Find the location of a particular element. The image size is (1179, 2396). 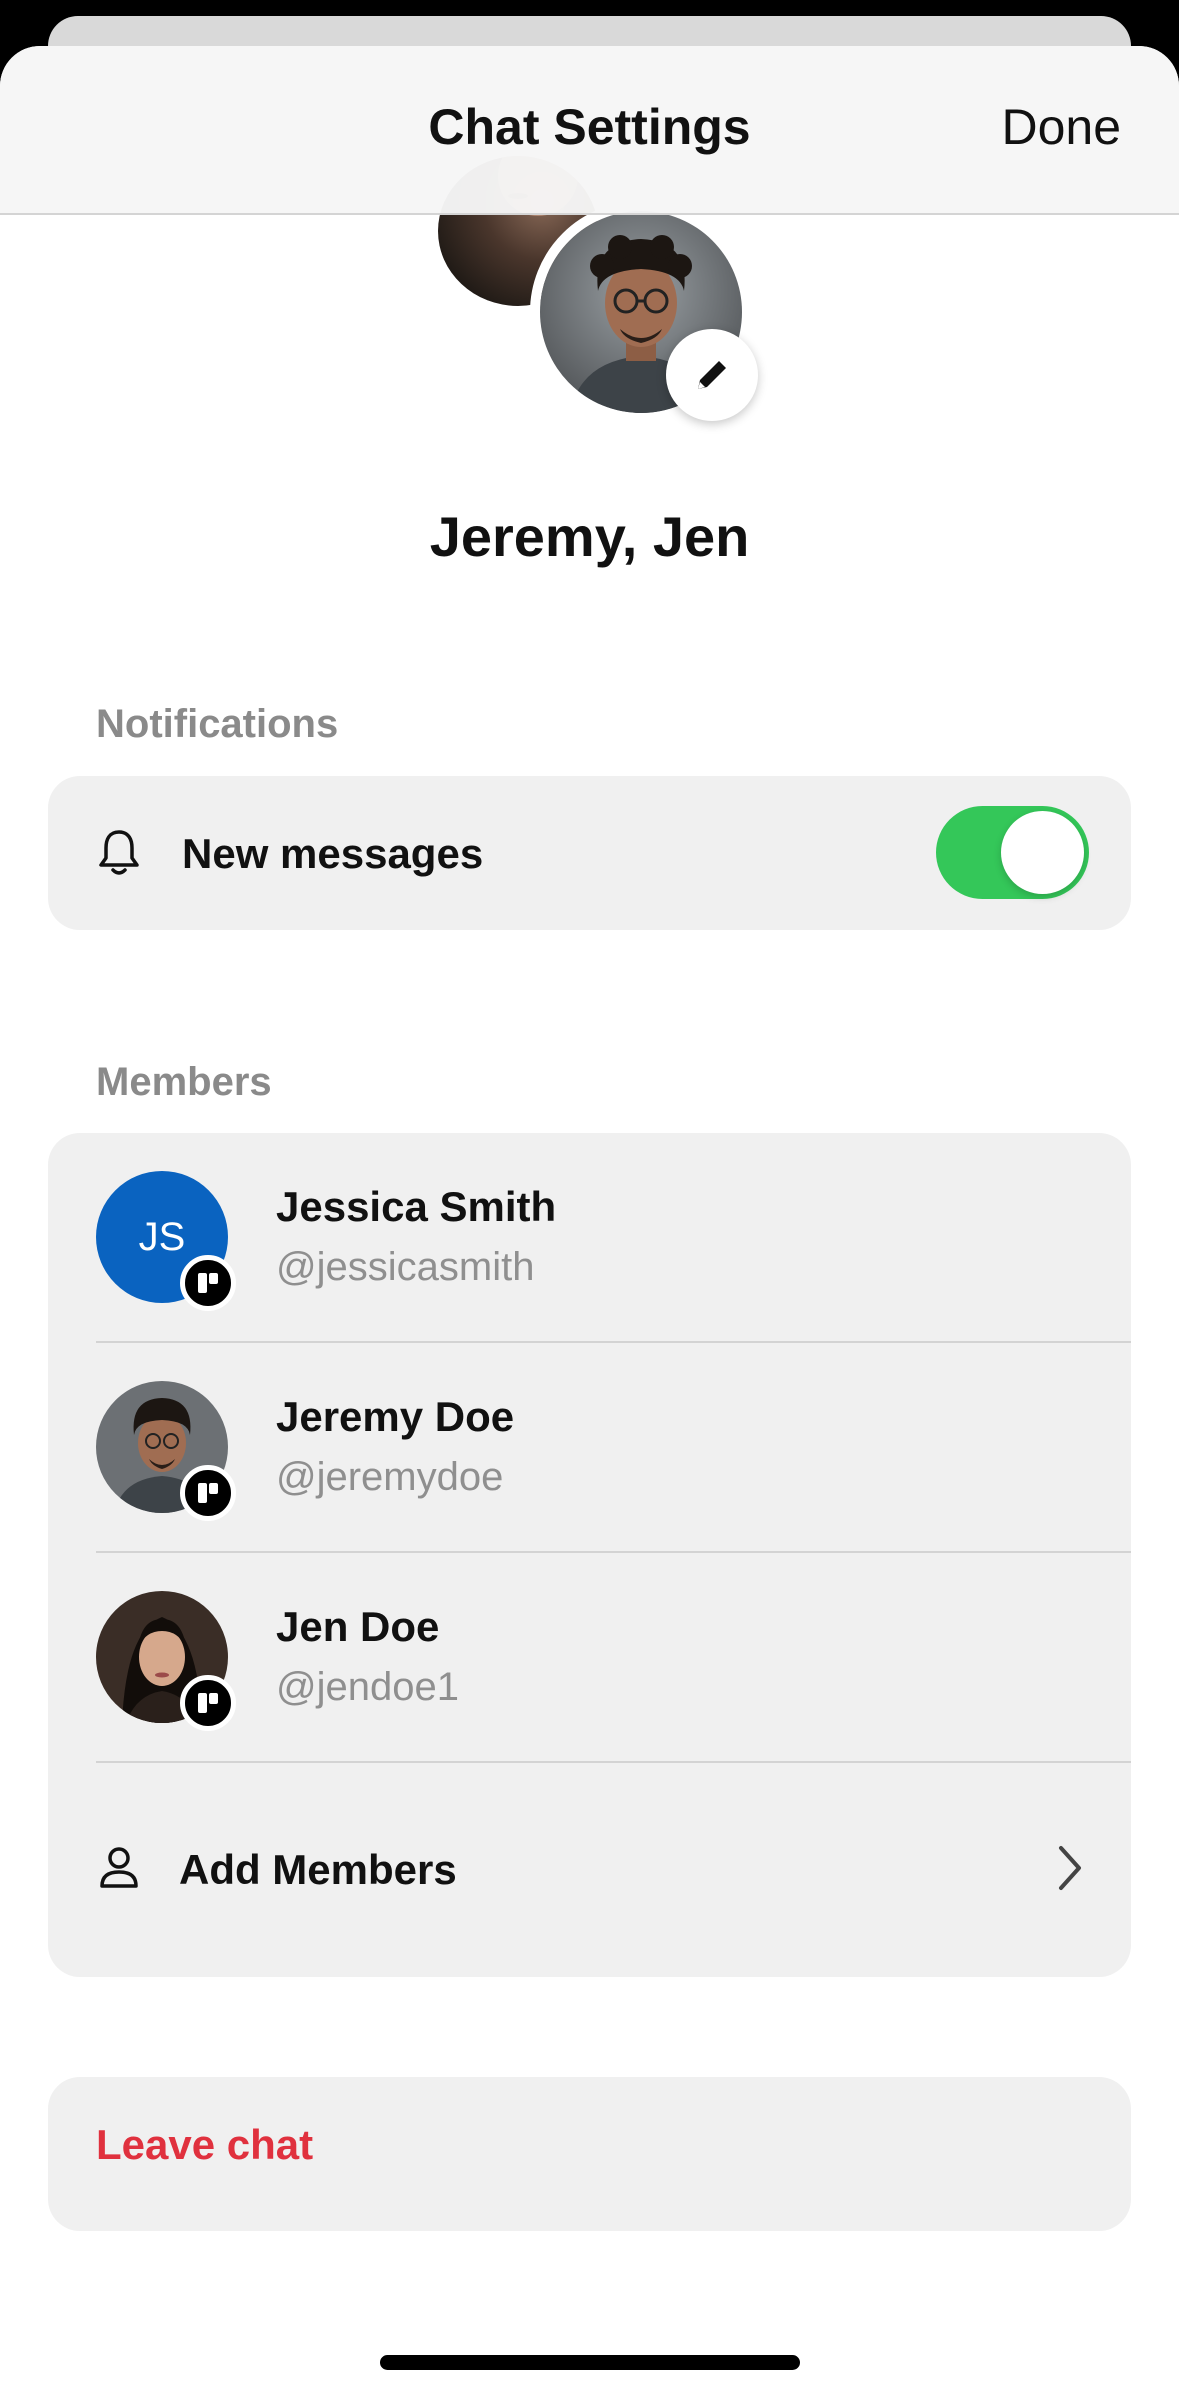

member-row-jessica-smith: JS Jessica Smith @jessicasmith is located at coordinates (589, 1238).